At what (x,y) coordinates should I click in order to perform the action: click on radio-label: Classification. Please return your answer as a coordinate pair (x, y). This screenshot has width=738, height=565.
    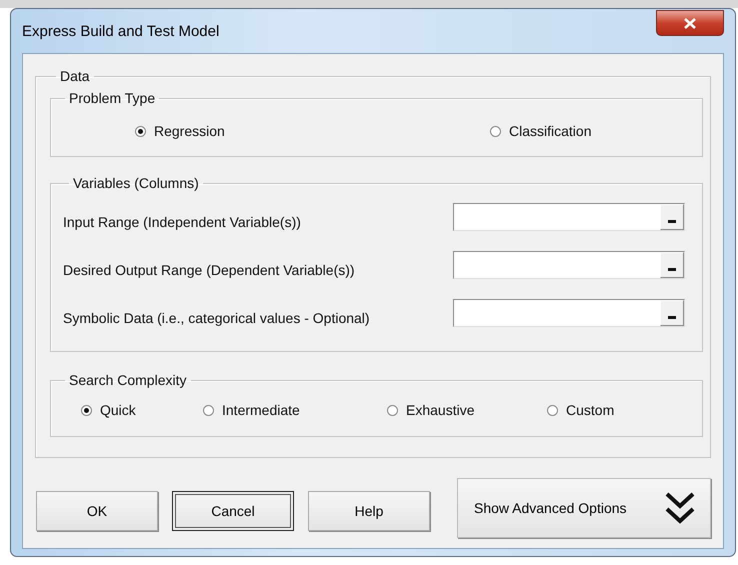
    Looking at the image, I should click on (550, 131).